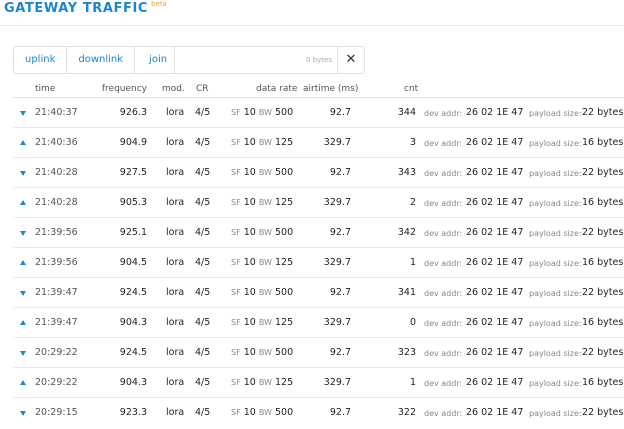  What do you see at coordinates (256, 60) in the screenshot?
I see `filter-search-input` at bounding box center [256, 60].